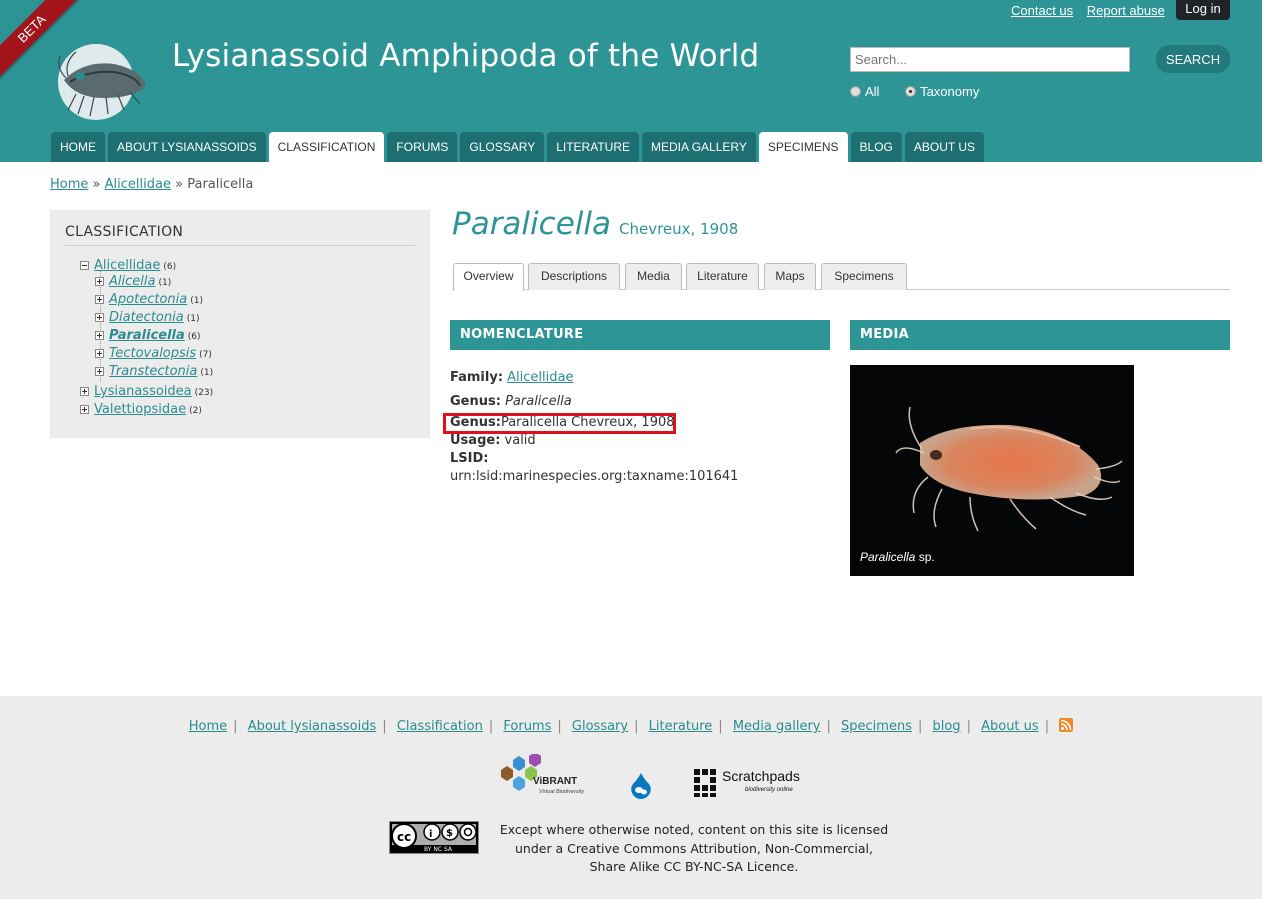  Describe the element at coordinates (990, 59) in the screenshot. I see `search-input` at that location.